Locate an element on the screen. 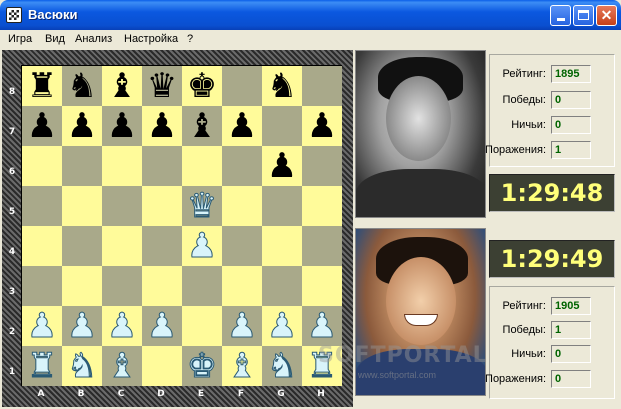 Image resolution: width=621 pixels, height=409 pixels. square-d1 is located at coordinates (162, 366).